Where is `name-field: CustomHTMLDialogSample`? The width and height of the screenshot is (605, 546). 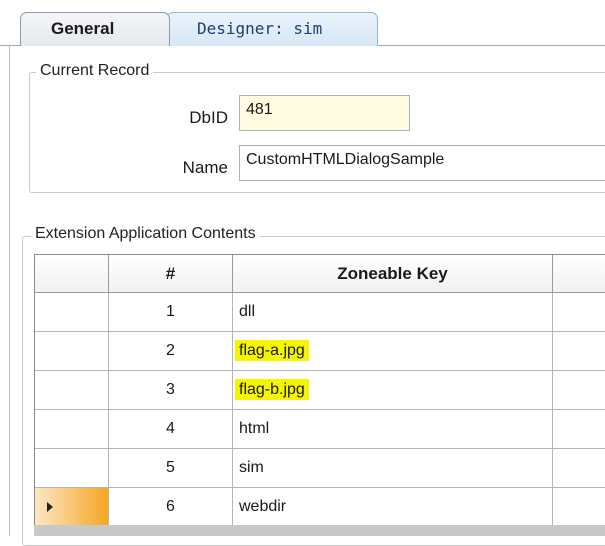 name-field: CustomHTMLDialogSample is located at coordinates (422, 163).